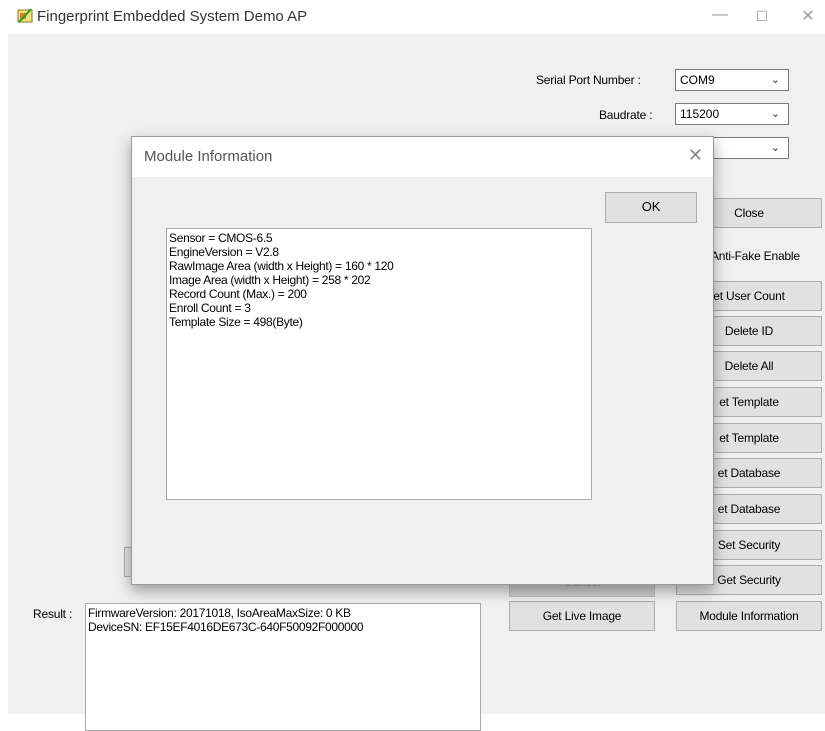  What do you see at coordinates (720, 15) in the screenshot?
I see `minimize-button: —` at bounding box center [720, 15].